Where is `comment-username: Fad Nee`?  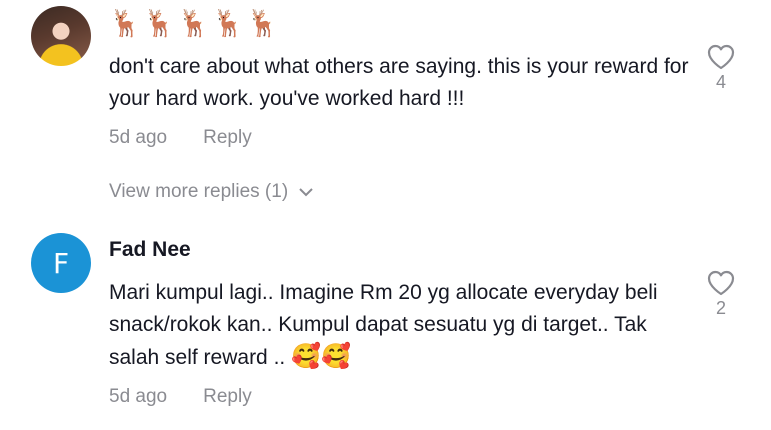 comment-username: Fad Nee is located at coordinates (150, 250).